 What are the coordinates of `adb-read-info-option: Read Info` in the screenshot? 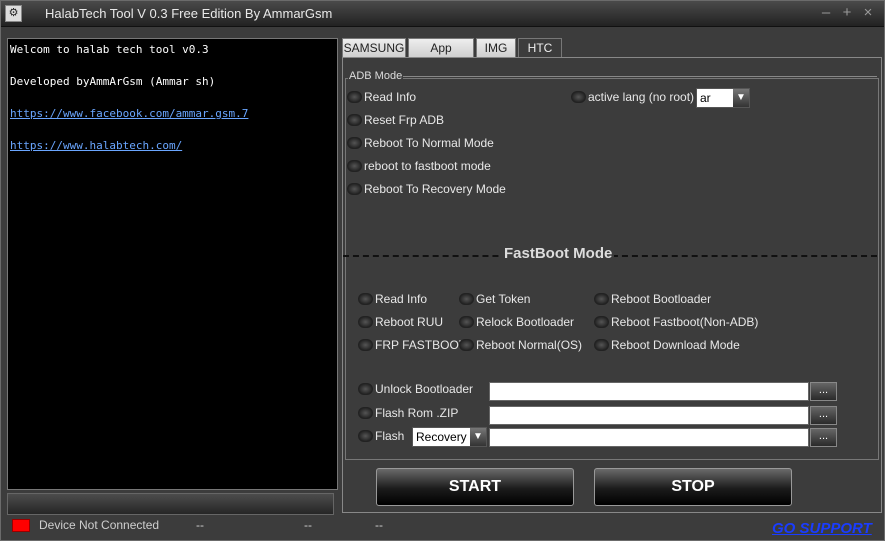 It's located at (381, 97).